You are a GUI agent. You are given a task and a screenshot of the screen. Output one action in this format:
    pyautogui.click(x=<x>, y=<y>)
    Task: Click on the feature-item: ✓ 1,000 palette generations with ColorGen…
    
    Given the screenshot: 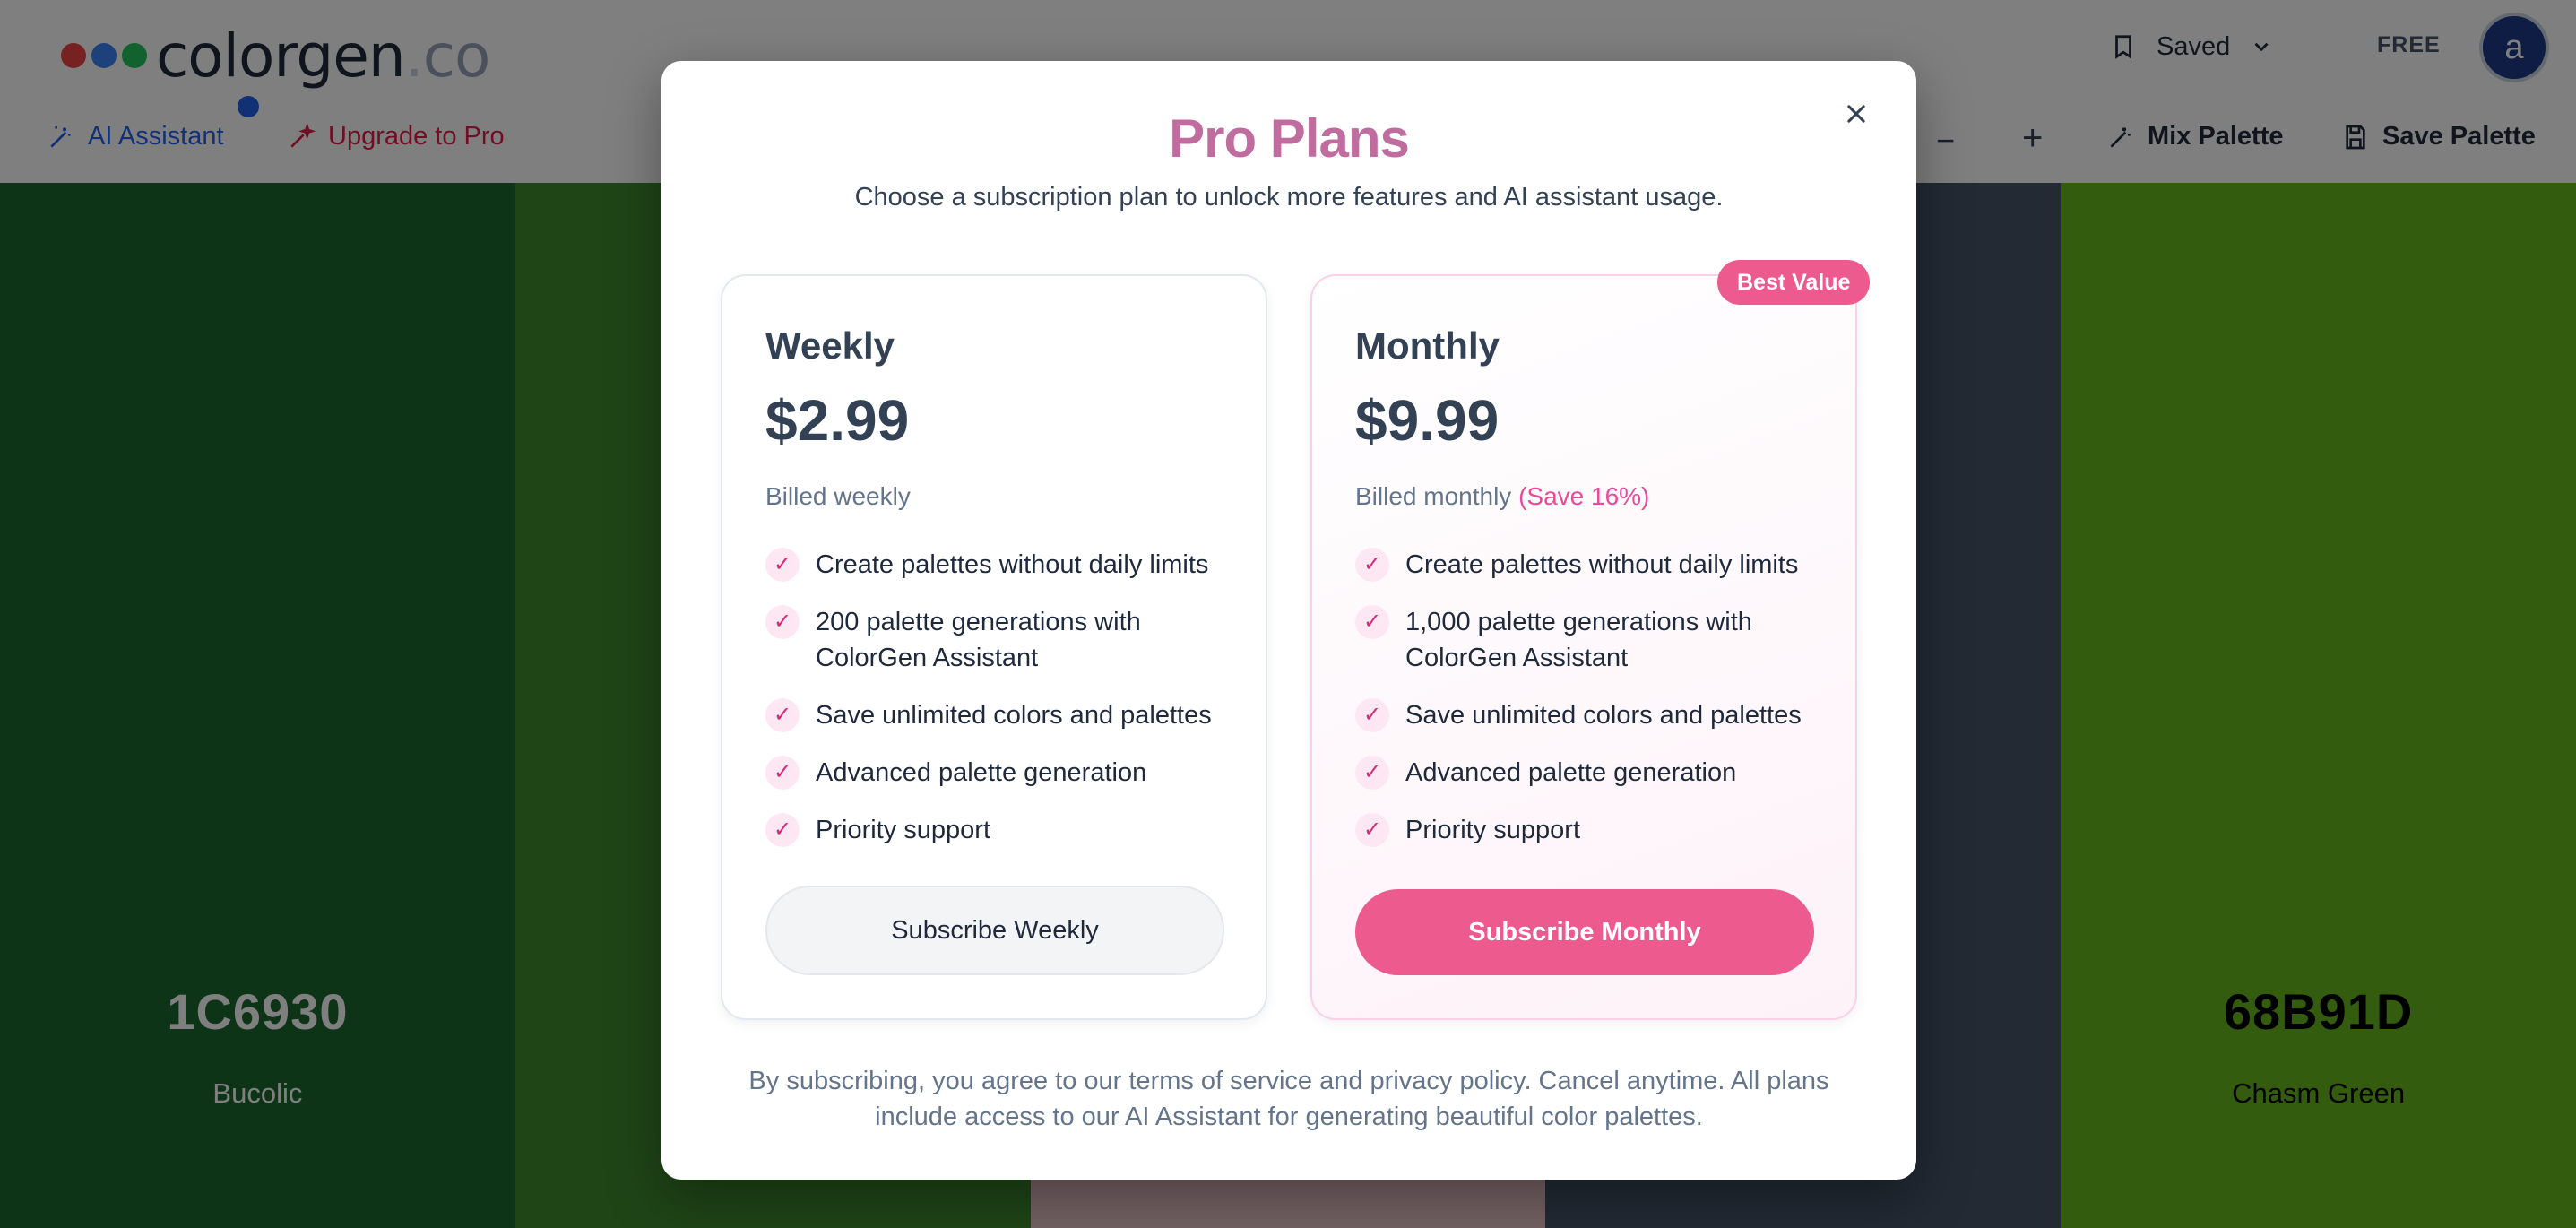 What is the action you would take?
    pyautogui.click(x=1588, y=640)
    